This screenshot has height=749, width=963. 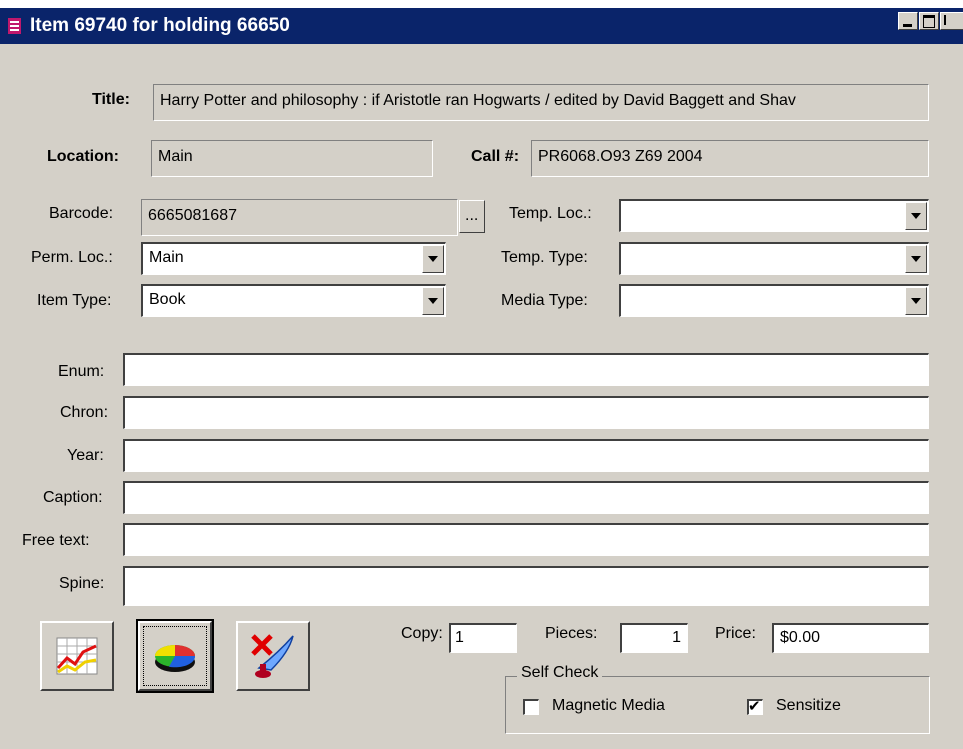 What do you see at coordinates (167, 299) in the screenshot?
I see `item-type-value: Book` at bounding box center [167, 299].